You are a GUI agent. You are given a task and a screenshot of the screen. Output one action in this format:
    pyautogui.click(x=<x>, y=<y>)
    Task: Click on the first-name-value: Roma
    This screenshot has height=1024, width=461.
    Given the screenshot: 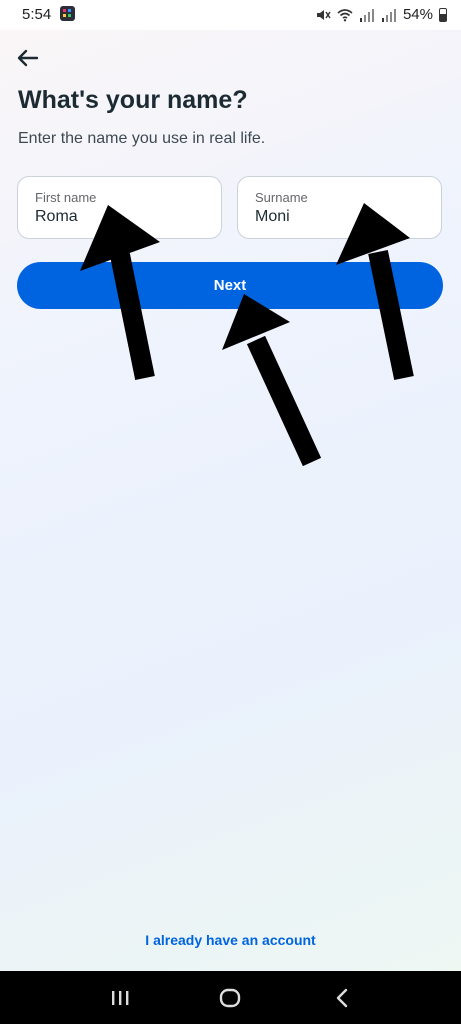 What is the action you would take?
    pyautogui.click(x=56, y=217)
    